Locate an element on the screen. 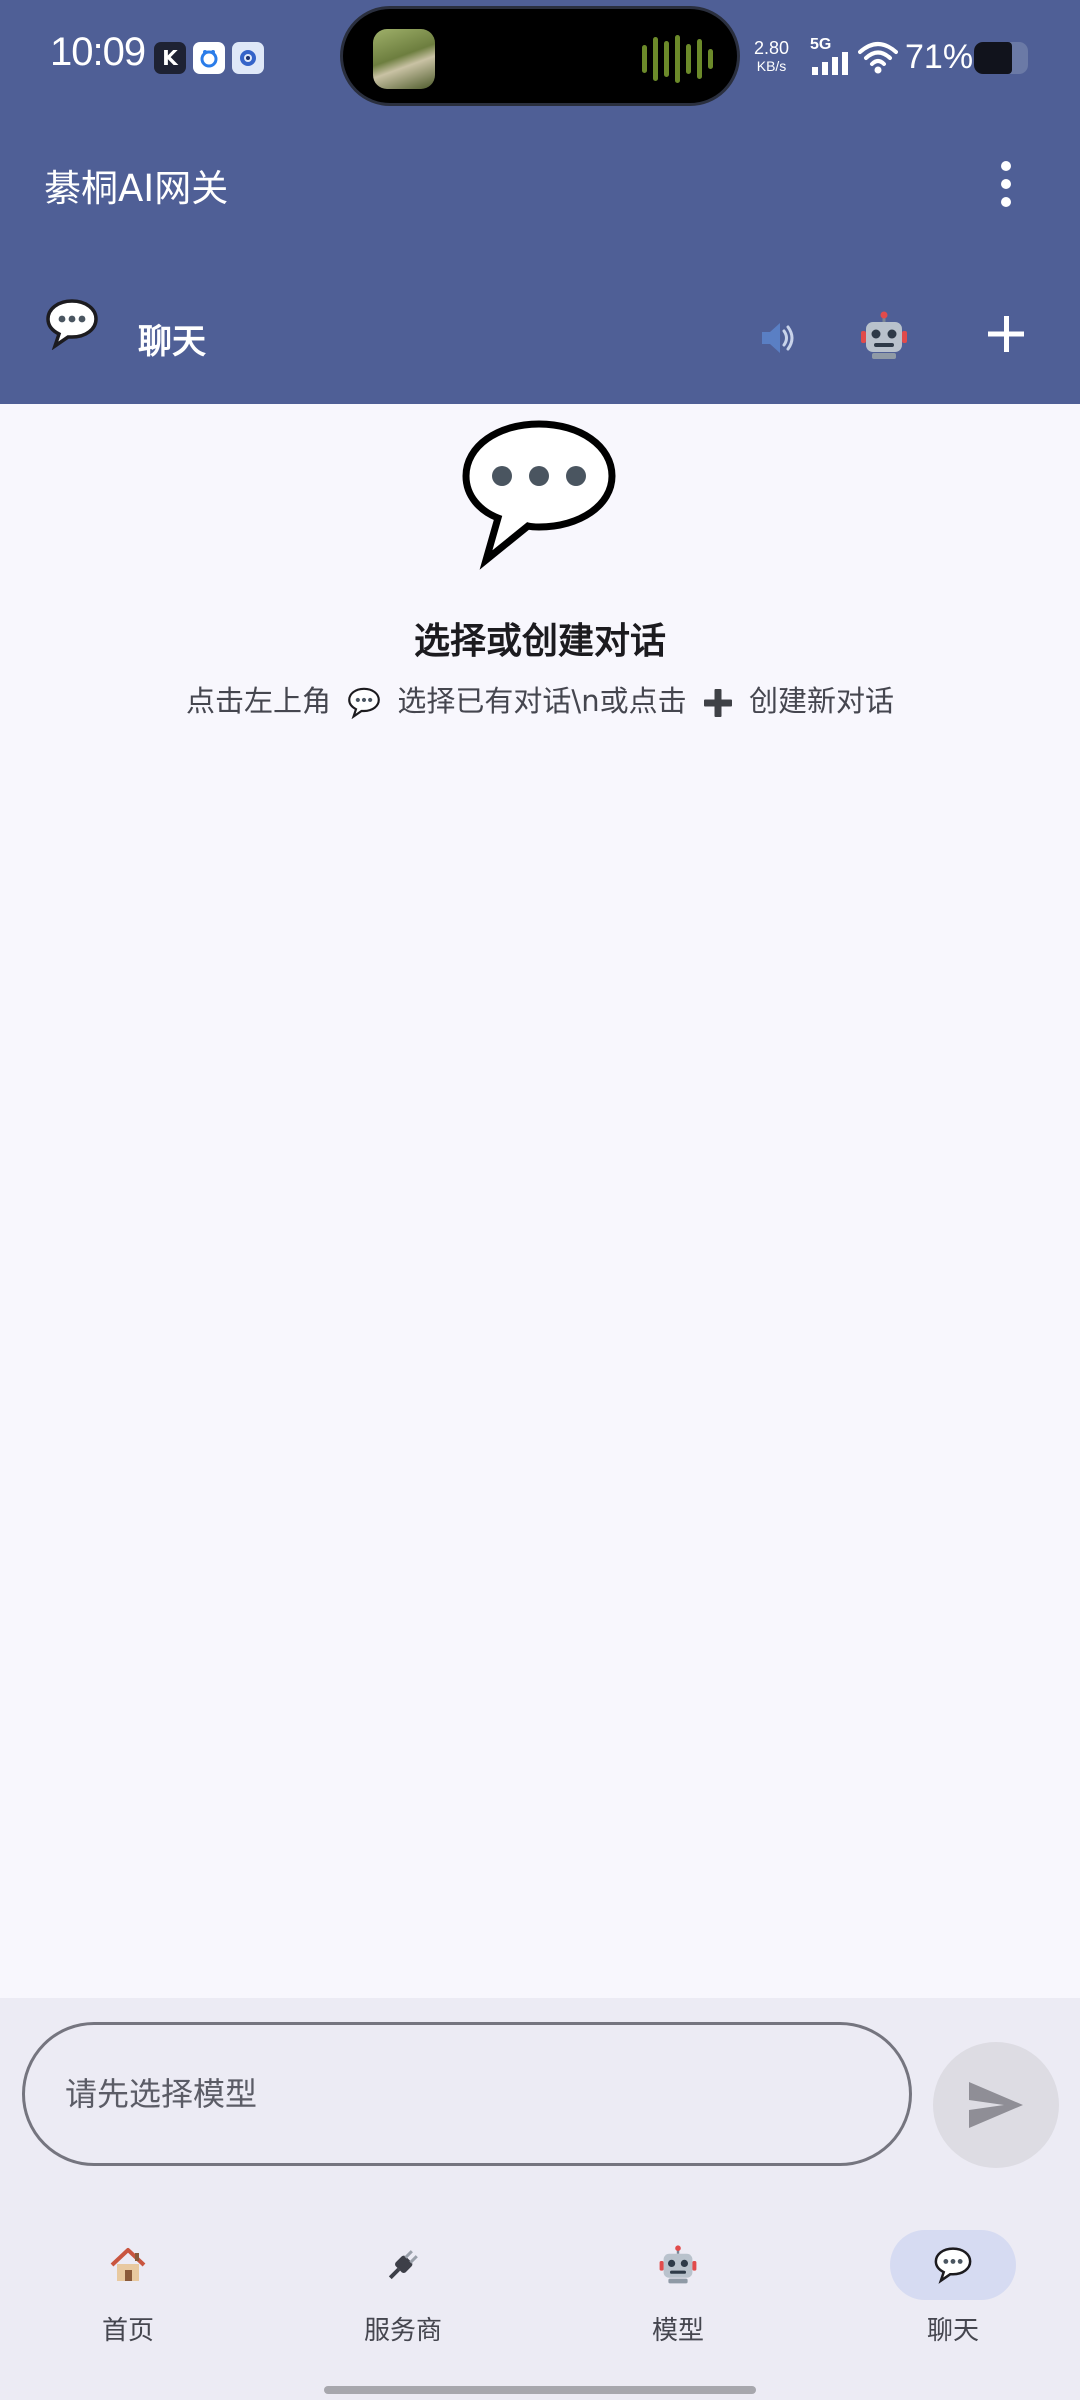  empty-chat-speech-bubble-icon is located at coordinates (539, 495).